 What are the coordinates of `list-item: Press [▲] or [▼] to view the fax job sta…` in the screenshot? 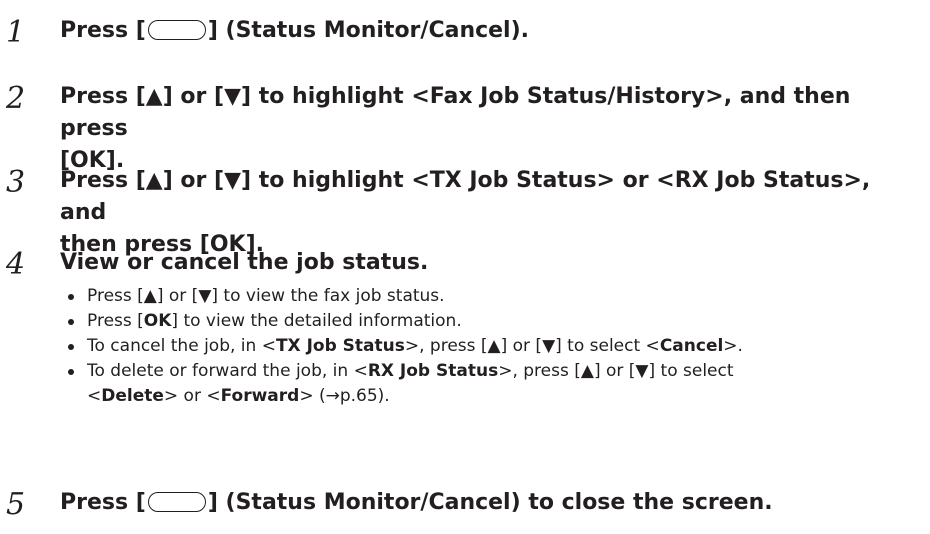 It's located at (486, 296).